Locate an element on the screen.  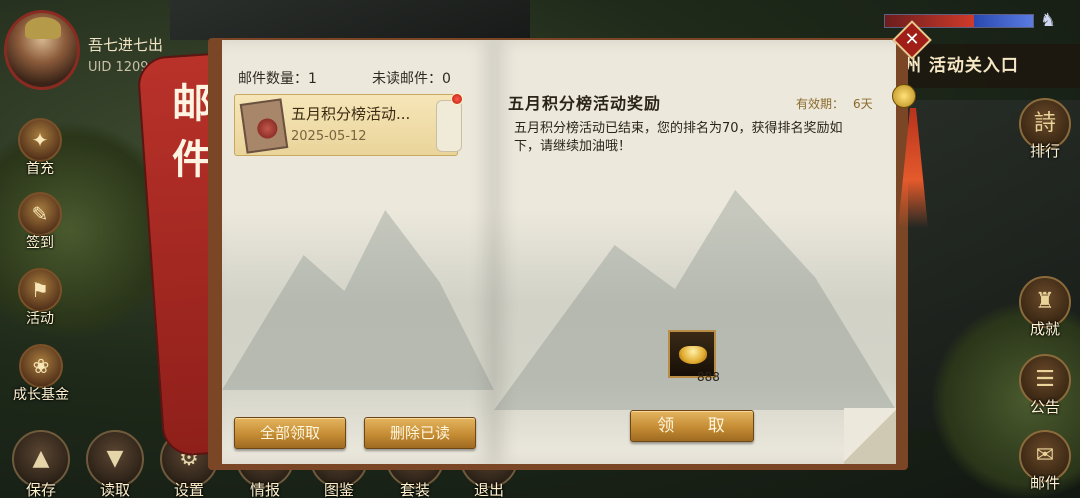
mail-thumbnail-icon is located at coordinates (264, 126).